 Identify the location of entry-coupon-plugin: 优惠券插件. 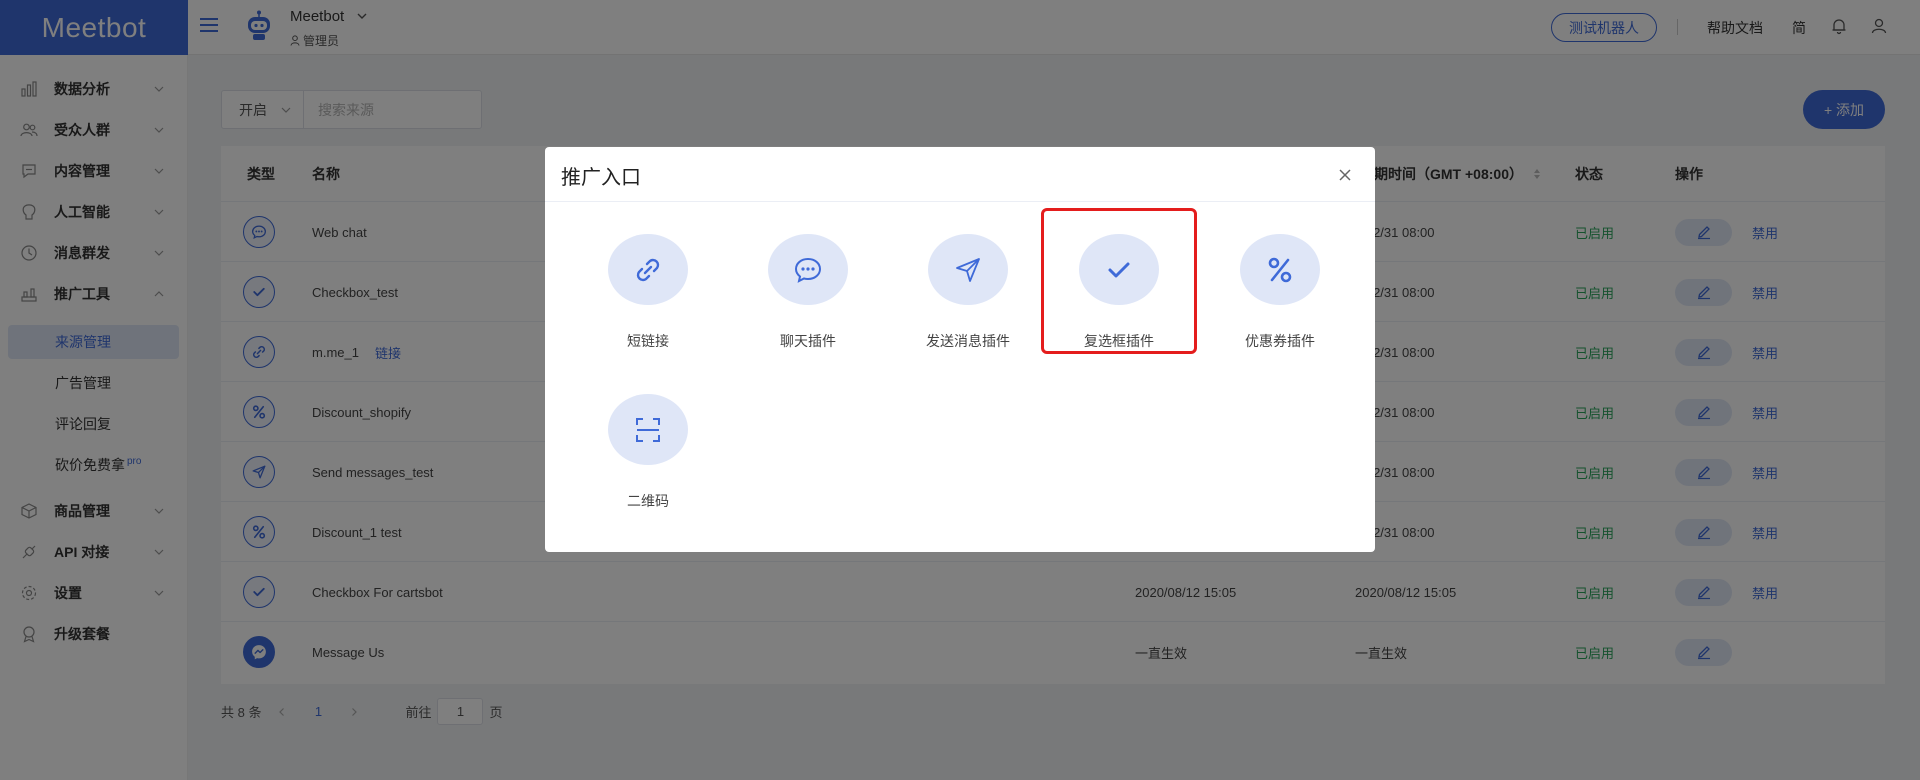
(1280, 281).